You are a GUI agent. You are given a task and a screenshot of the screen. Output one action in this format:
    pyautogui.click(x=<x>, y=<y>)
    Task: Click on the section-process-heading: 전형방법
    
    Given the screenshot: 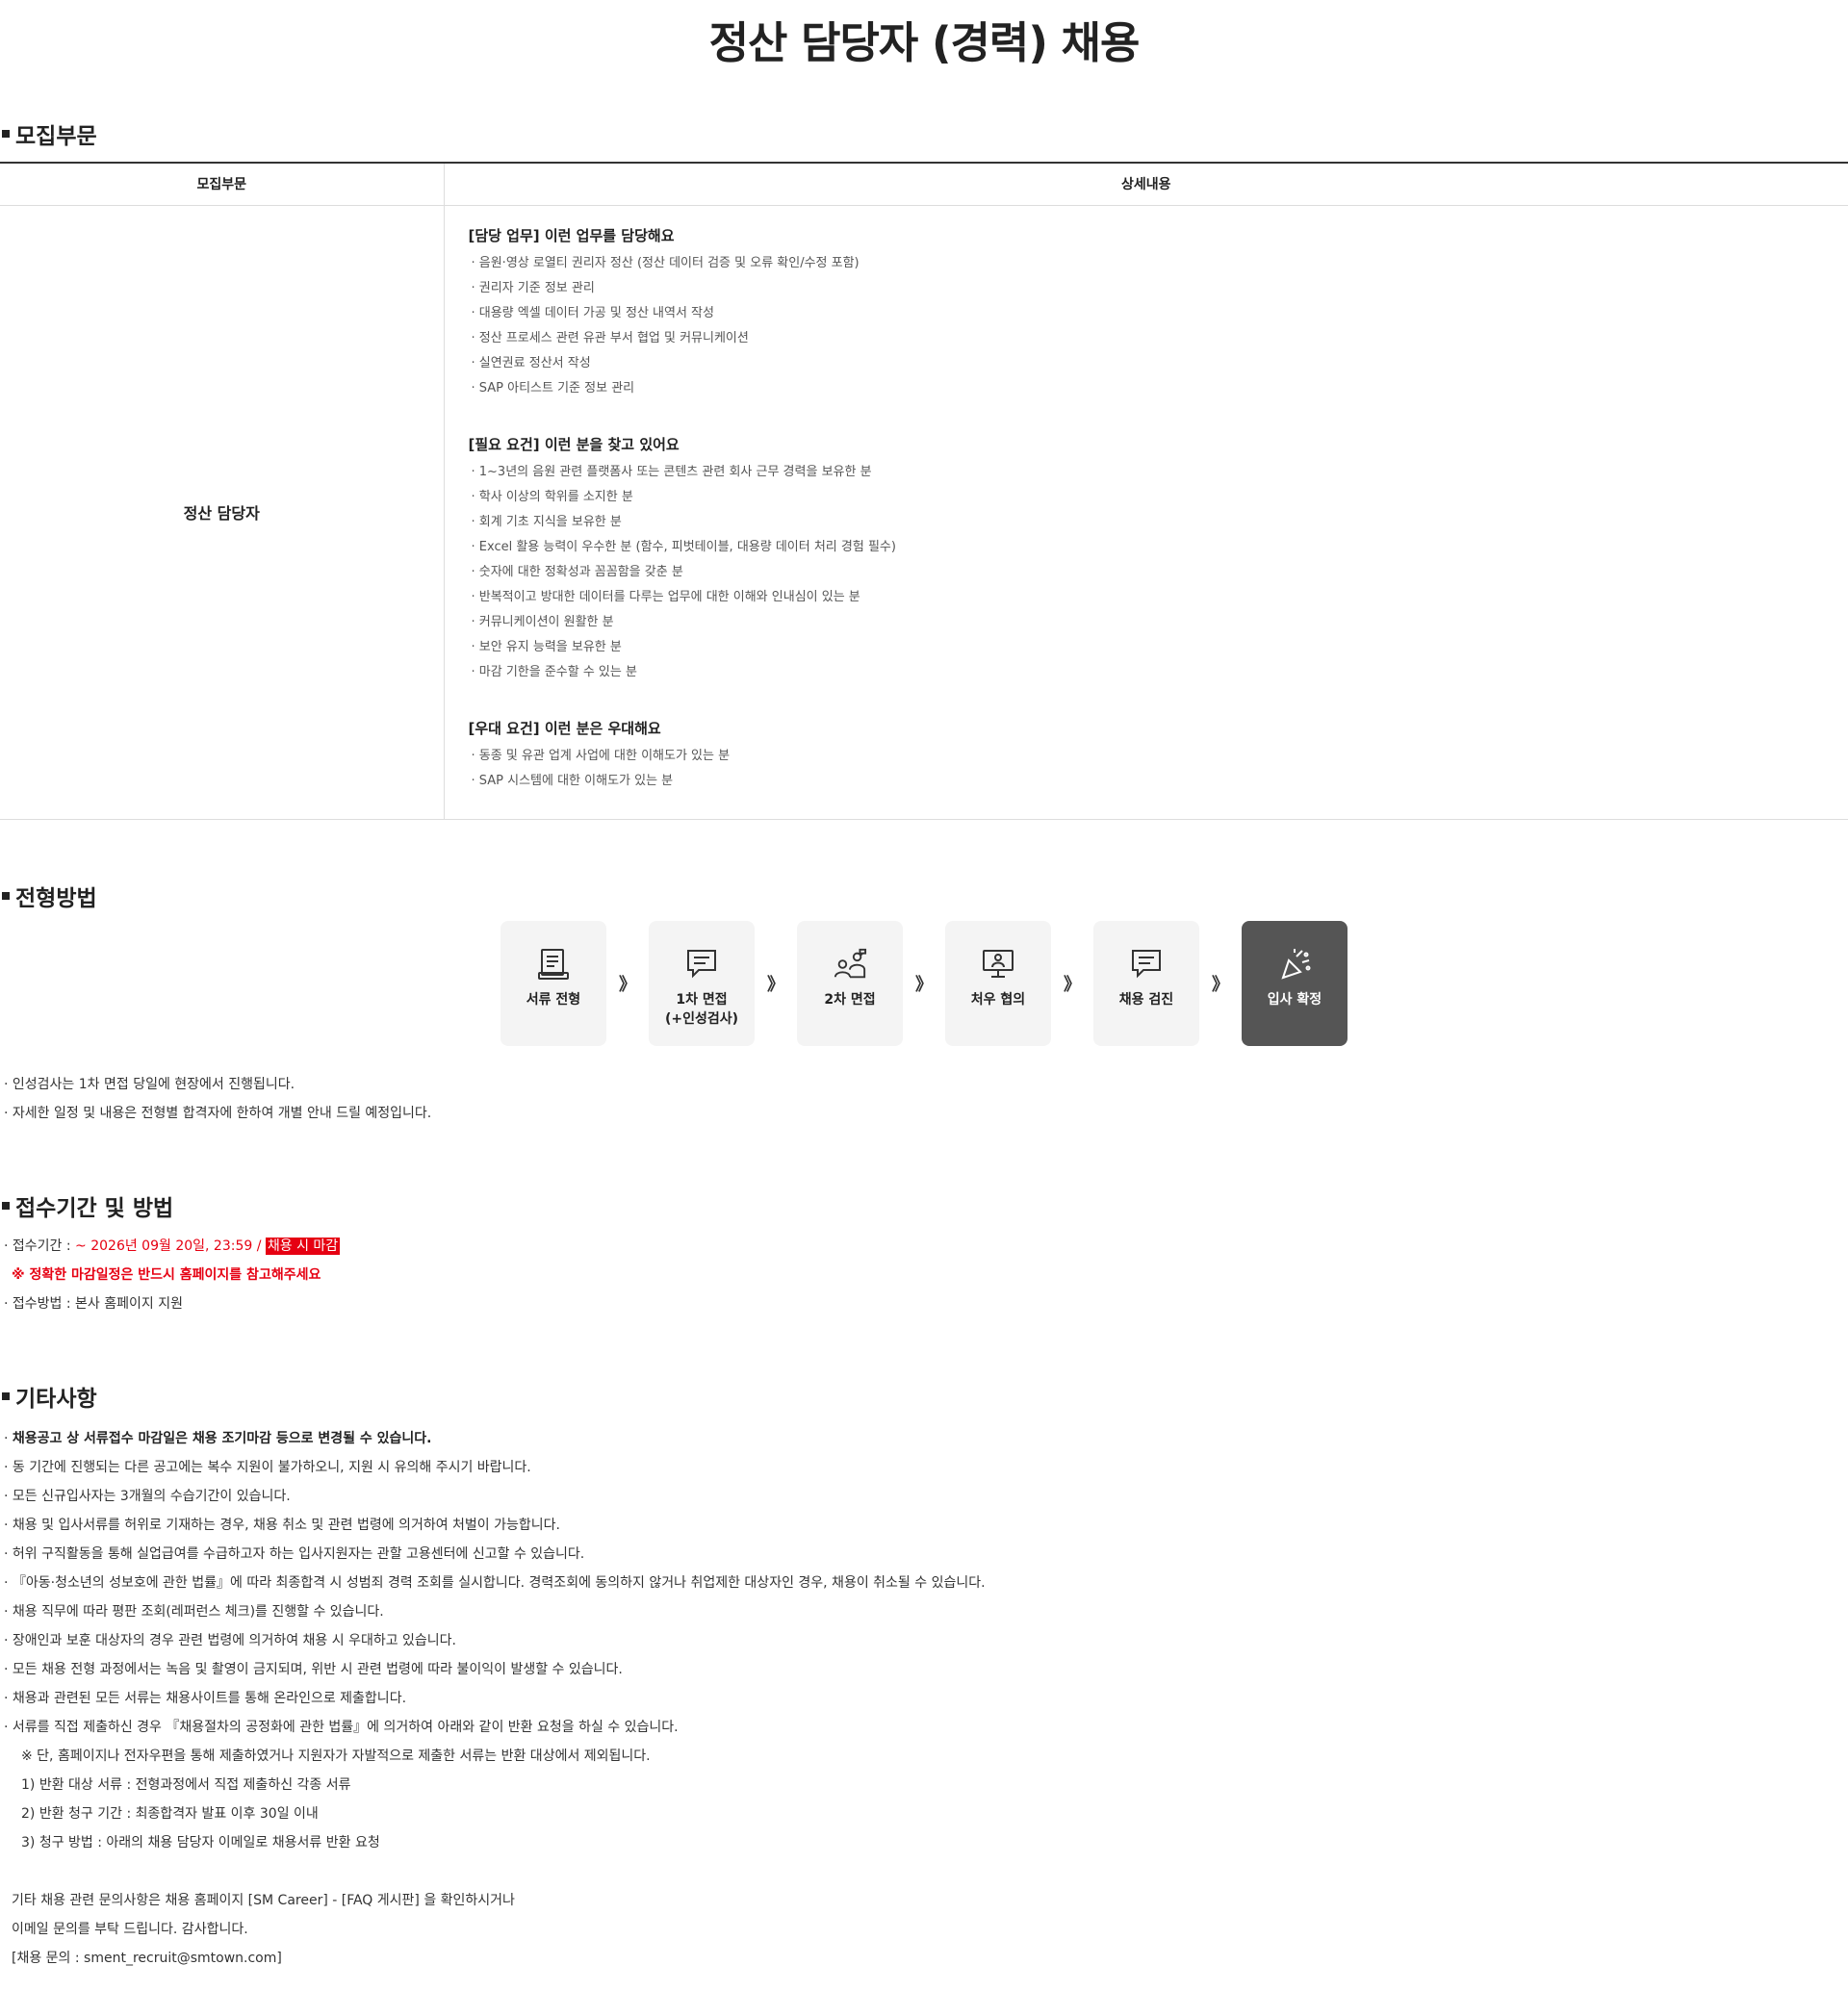 What is the action you would take?
    pyautogui.click(x=48, y=896)
    